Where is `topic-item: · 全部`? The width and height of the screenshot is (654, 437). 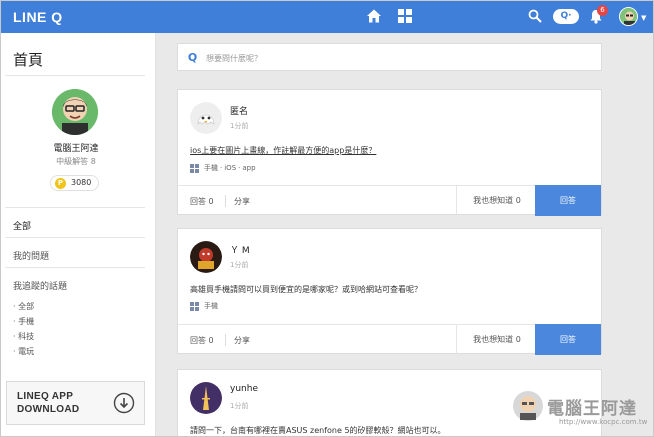 topic-item: · 全部 is located at coordinates (23, 306).